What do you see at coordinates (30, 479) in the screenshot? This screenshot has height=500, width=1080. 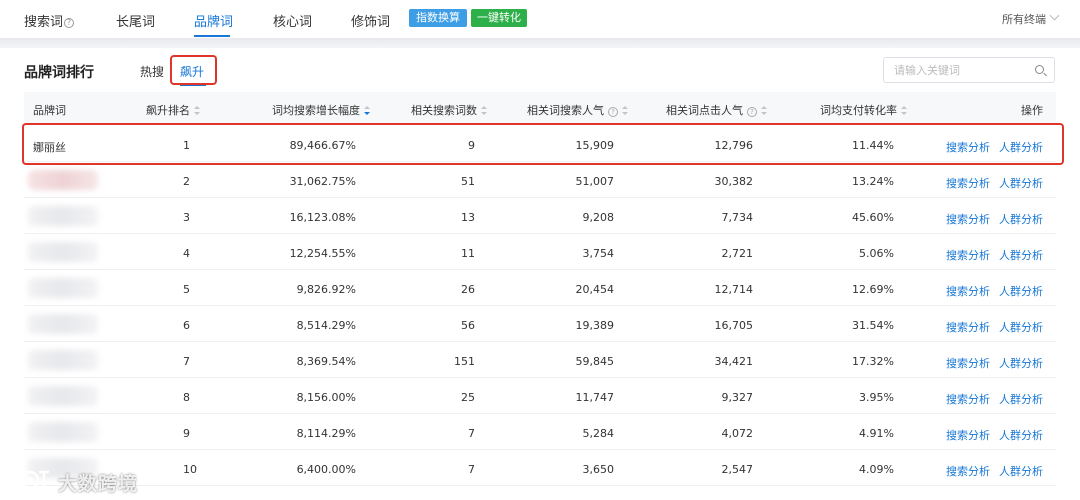 I see `watermark-logo-icon` at bounding box center [30, 479].